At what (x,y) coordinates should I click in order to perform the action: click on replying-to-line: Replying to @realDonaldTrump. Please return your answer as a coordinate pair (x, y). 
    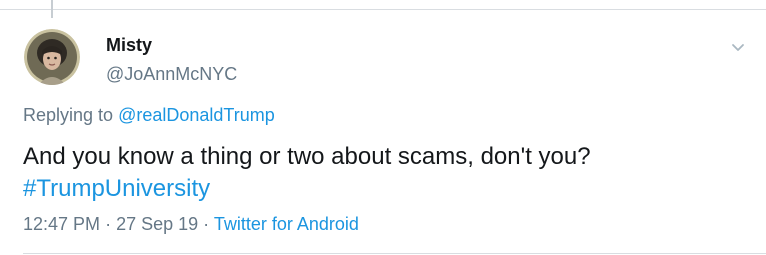
    Looking at the image, I should click on (149, 115).